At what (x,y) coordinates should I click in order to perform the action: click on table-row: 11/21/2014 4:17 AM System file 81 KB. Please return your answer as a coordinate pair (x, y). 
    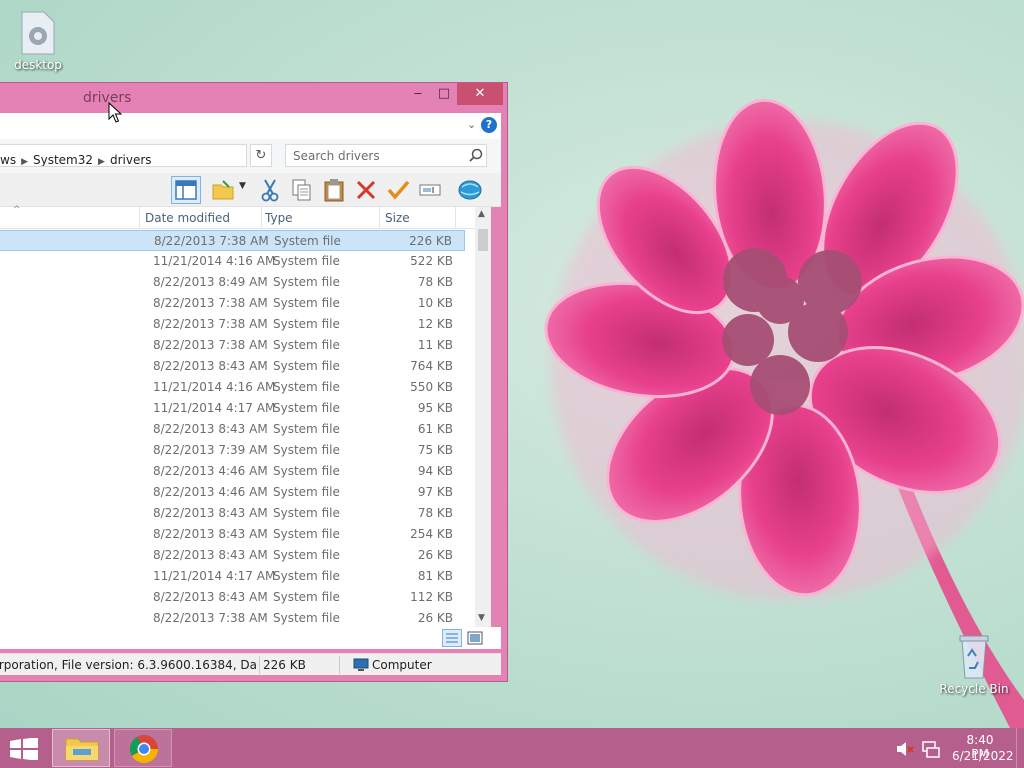
    Looking at the image, I should click on (232, 576).